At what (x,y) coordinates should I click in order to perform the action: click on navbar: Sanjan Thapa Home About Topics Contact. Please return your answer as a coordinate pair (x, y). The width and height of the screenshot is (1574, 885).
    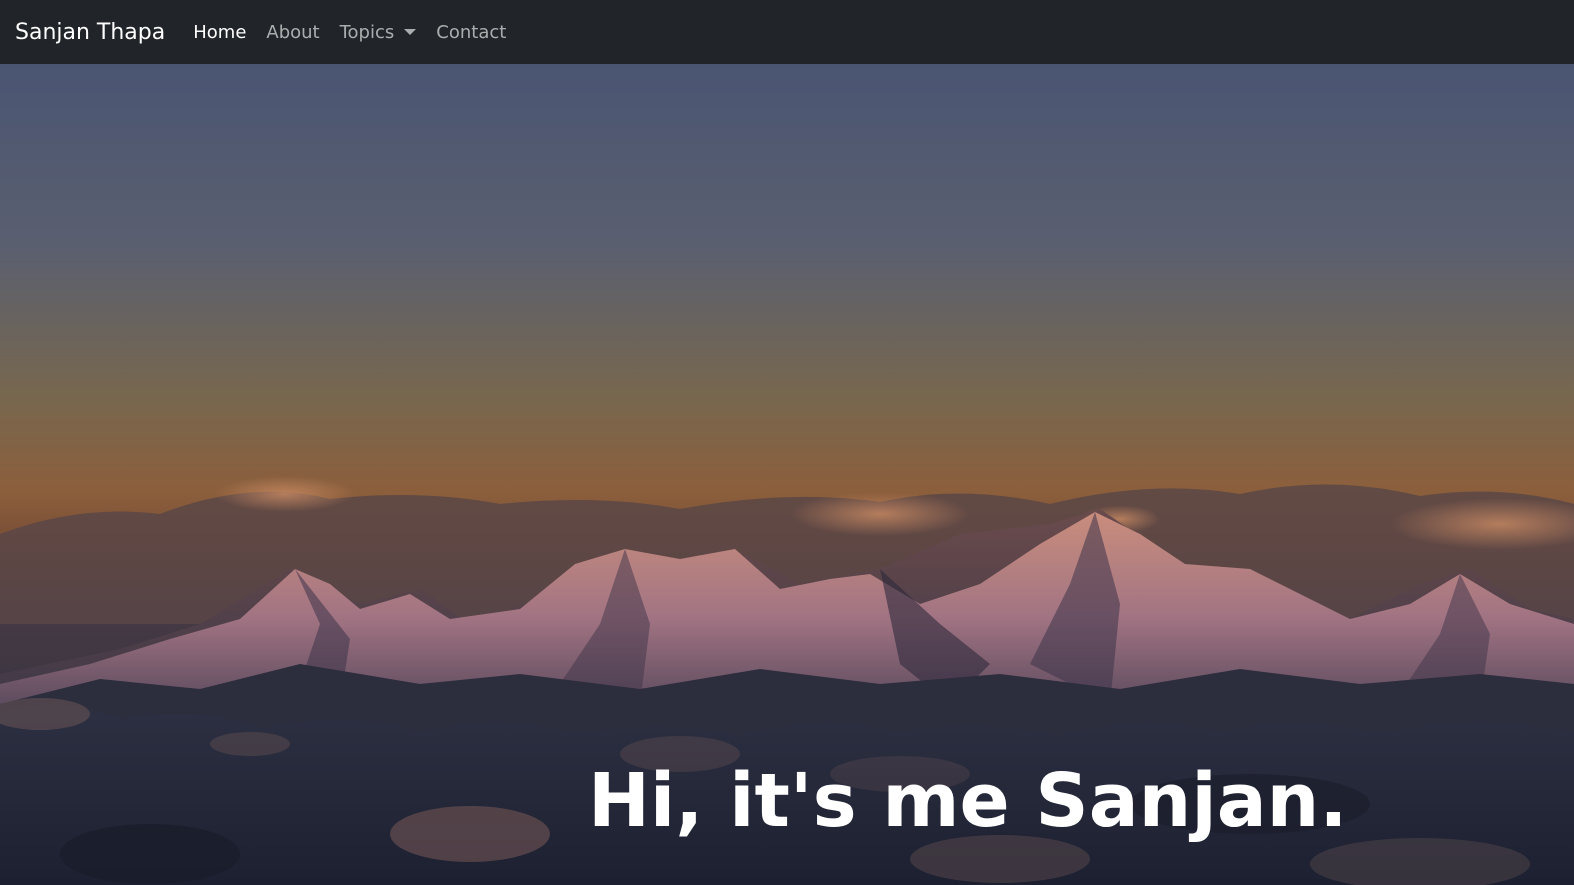
    Looking at the image, I should click on (787, 32).